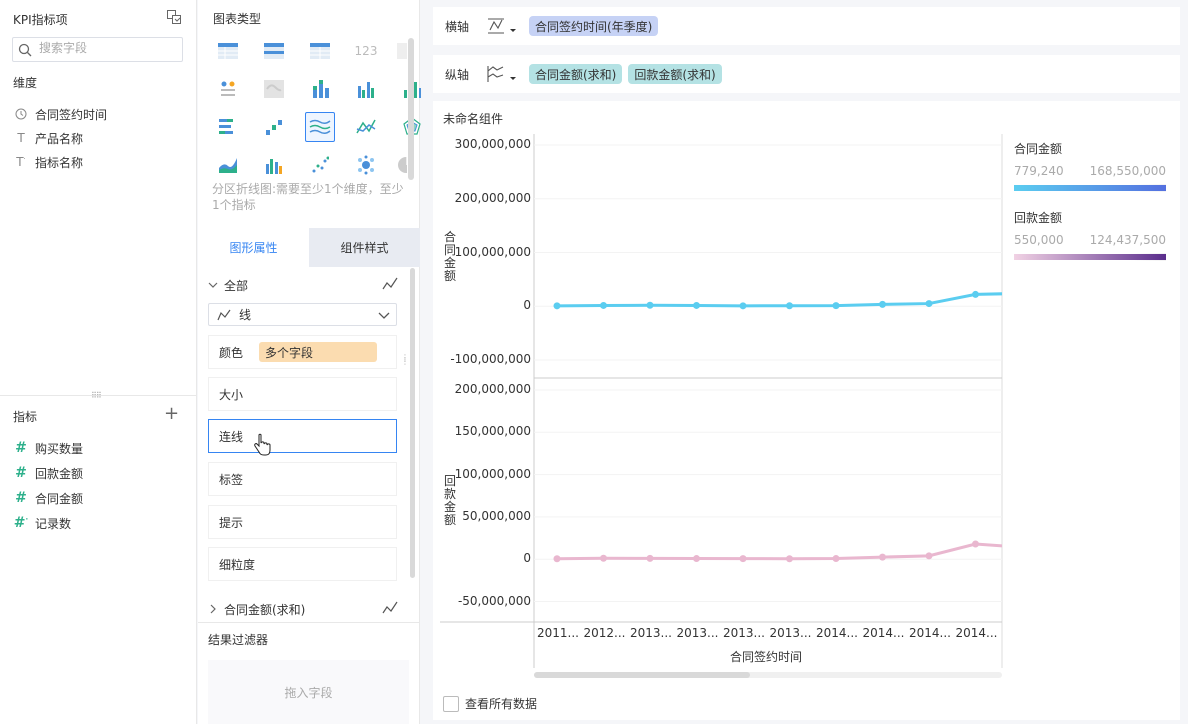 Image resolution: width=1188 pixels, height=724 pixels. I want to click on filter-drop-zone: 拖入字段, so click(308, 692).